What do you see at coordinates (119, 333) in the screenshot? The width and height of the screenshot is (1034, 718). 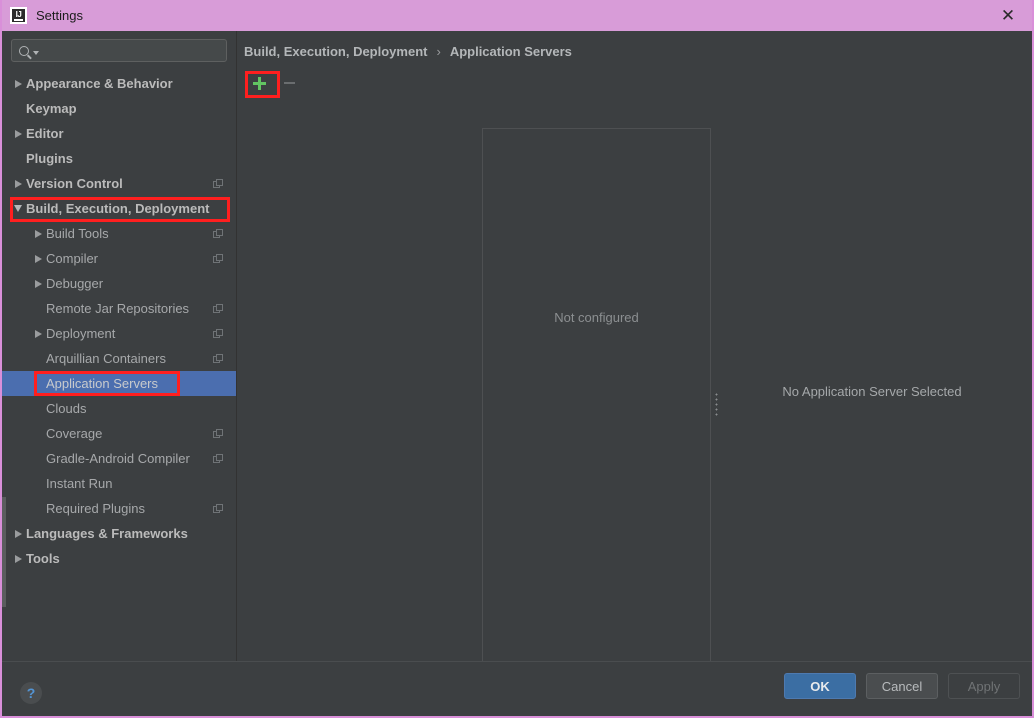 I see `sidebar-item-deployment: Deployment` at bounding box center [119, 333].